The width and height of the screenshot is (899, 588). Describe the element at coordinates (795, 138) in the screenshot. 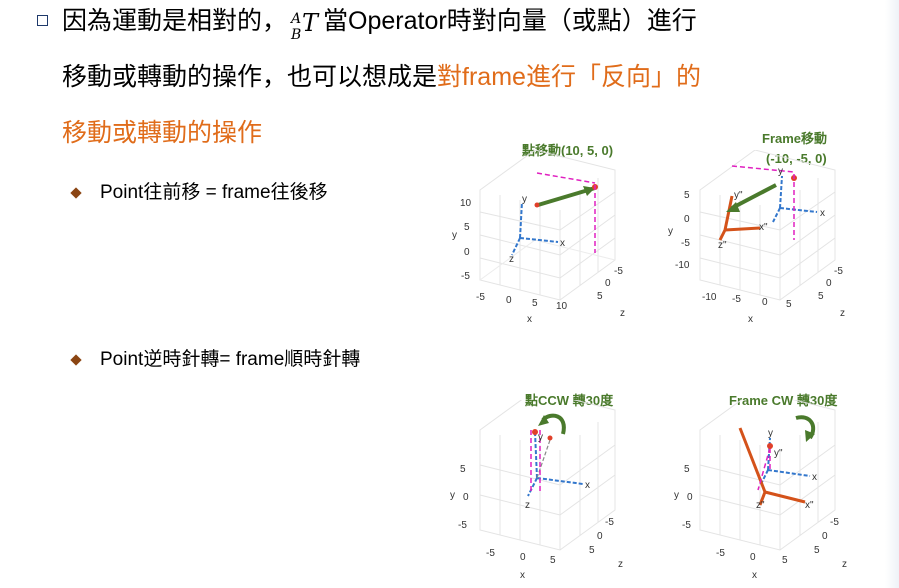

I see `plot2-title-a: Frame移動` at that location.